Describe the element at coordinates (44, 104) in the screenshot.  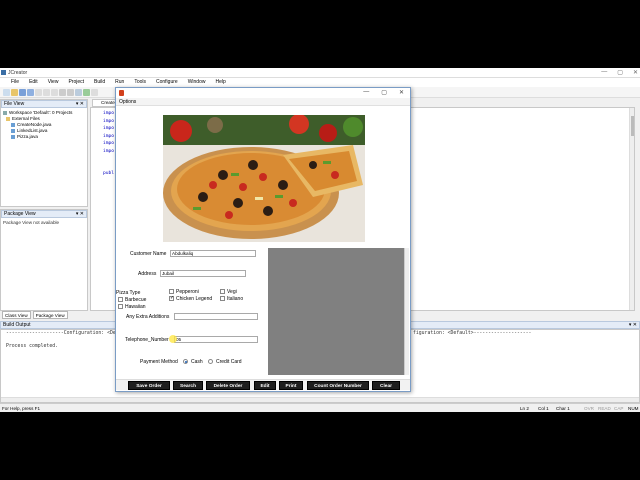
I see `file-view-title: File View ▾ ✕` at that location.